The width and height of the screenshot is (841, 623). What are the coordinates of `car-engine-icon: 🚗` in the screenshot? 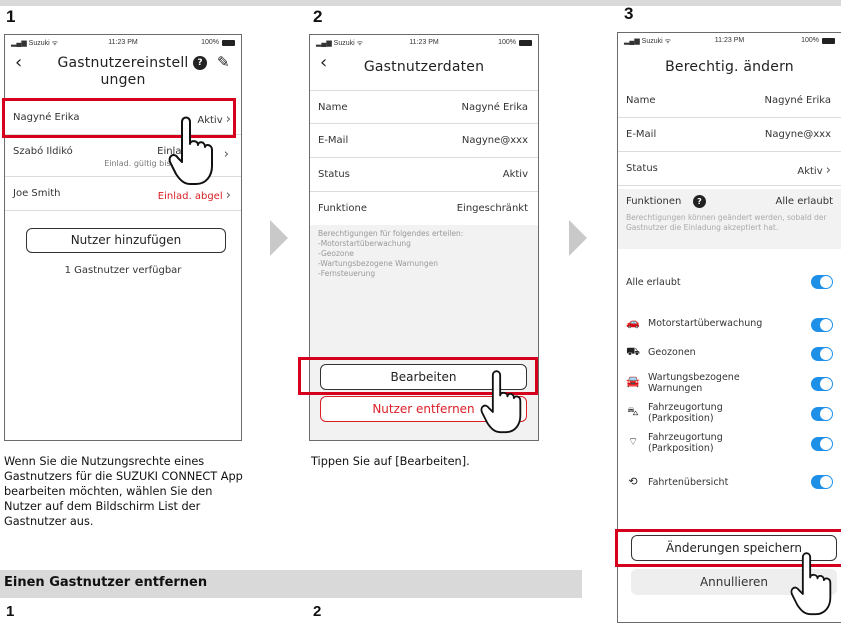 It's located at (633, 322).